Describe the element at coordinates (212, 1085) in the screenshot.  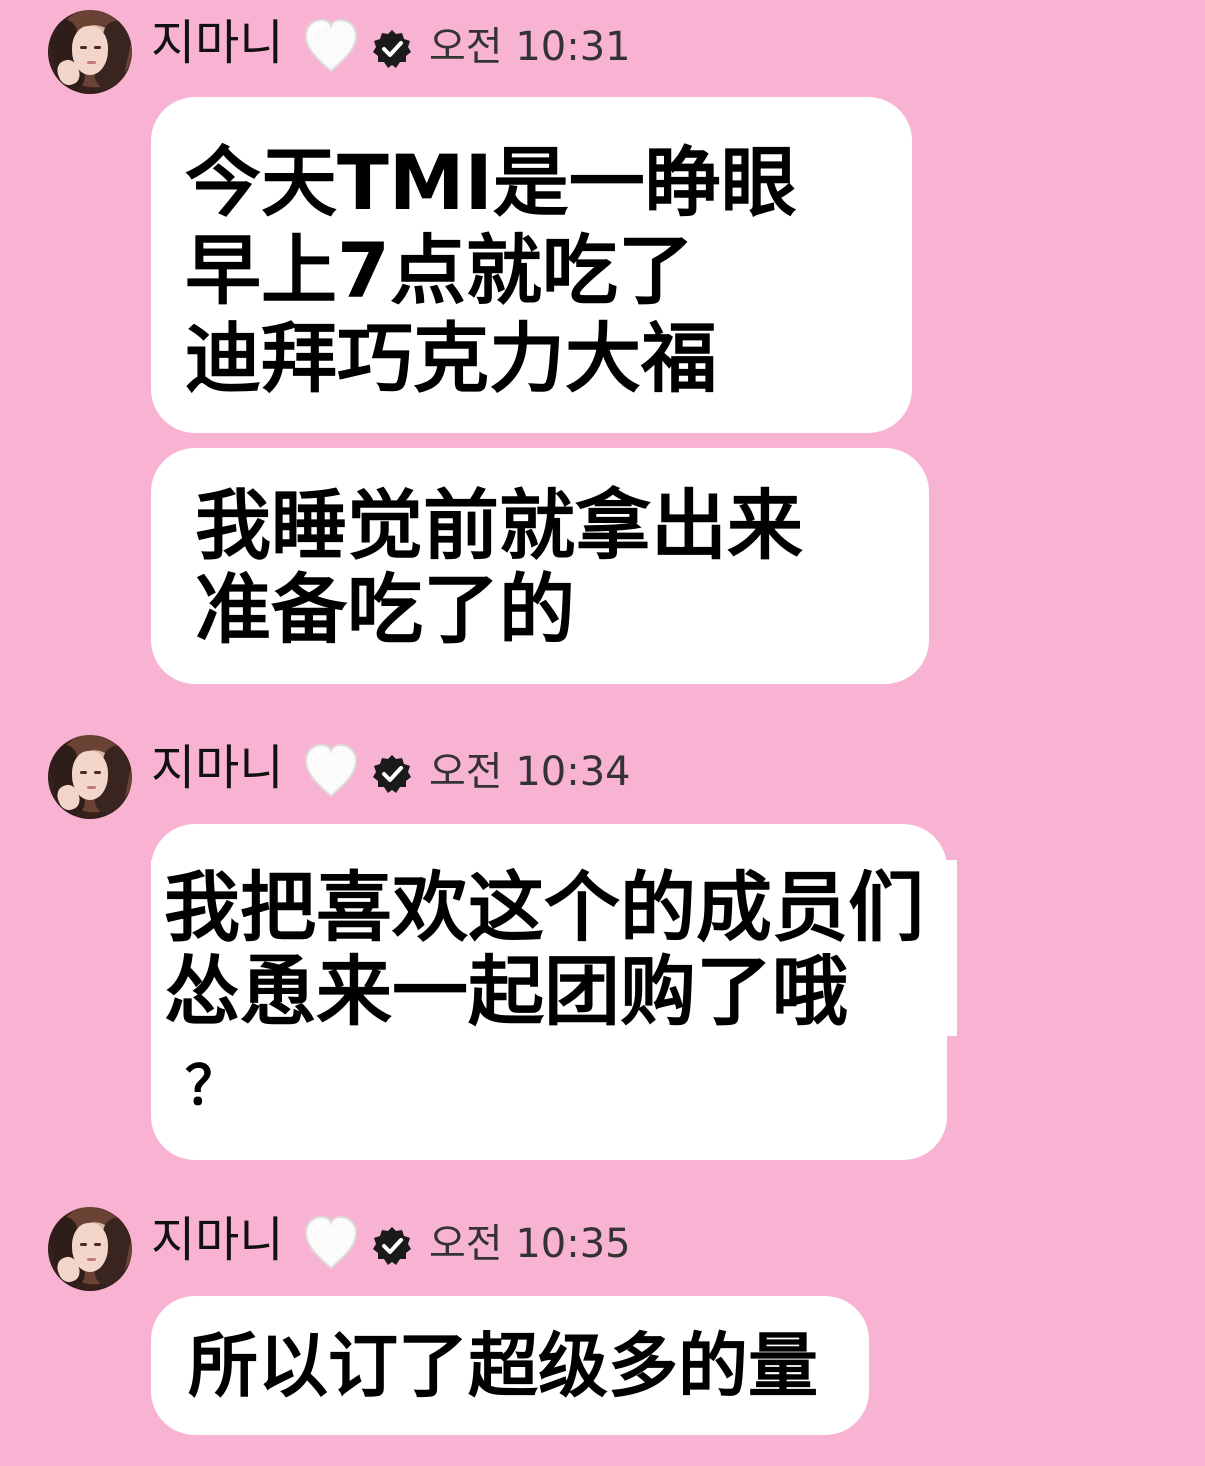
I see `message-tail-punctuation: ？` at that location.